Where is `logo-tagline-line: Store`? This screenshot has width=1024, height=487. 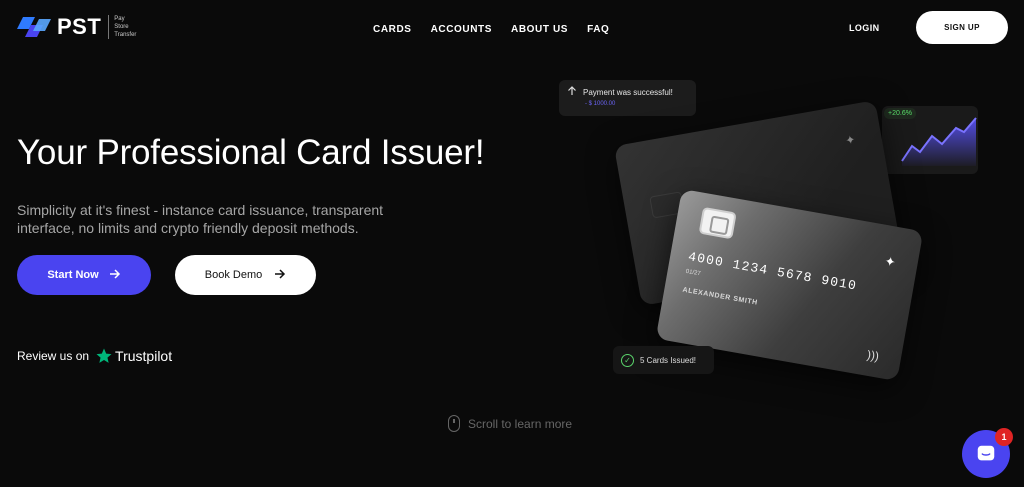 logo-tagline-line: Store is located at coordinates (121, 27).